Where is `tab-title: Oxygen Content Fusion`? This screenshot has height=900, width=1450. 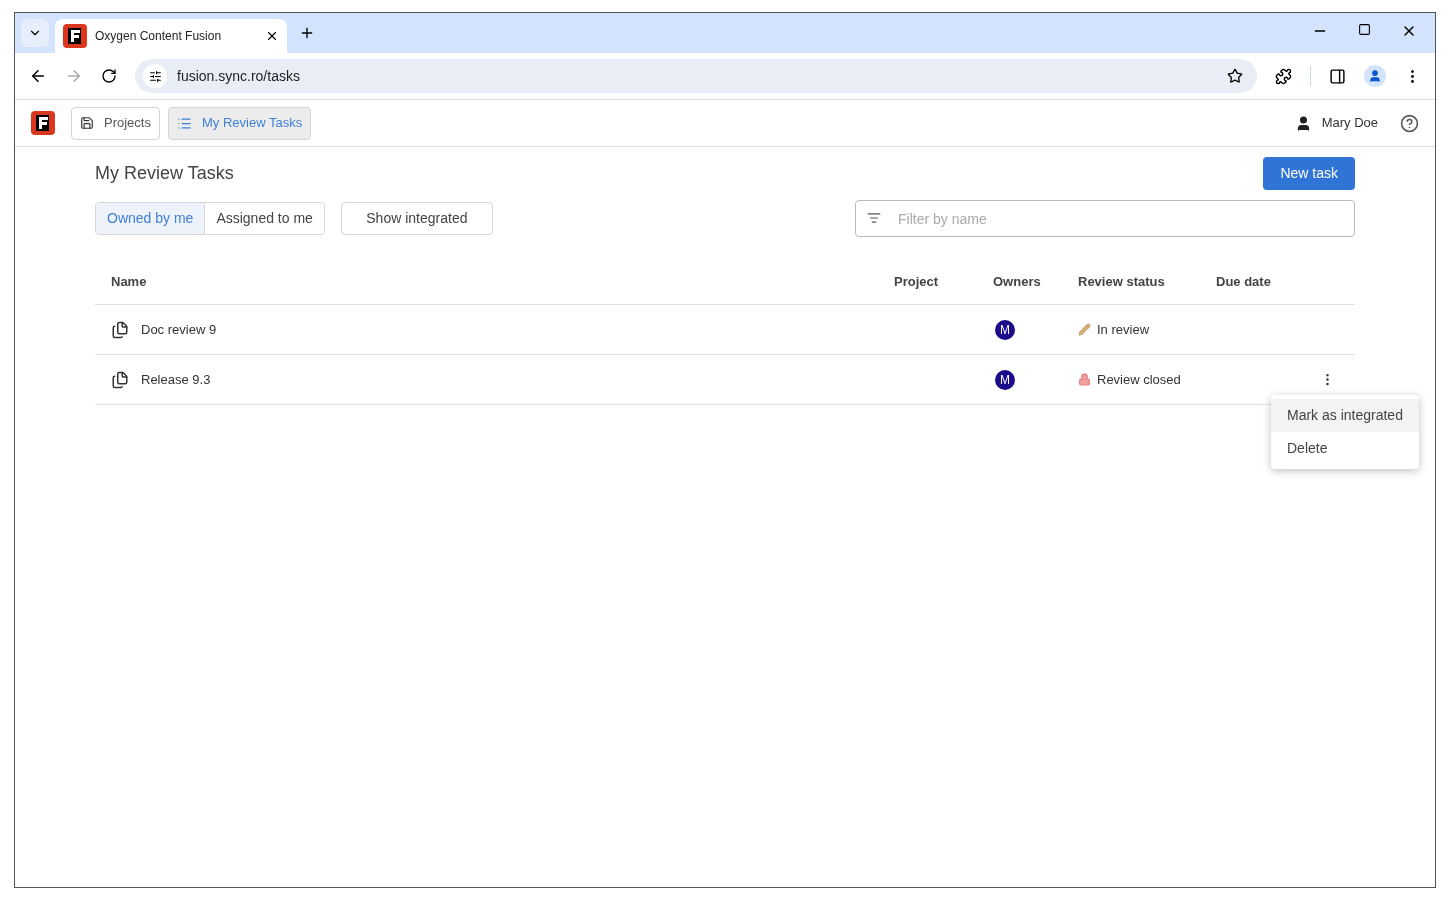
tab-title: Oxygen Content Fusion is located at coordinates (159, 36).